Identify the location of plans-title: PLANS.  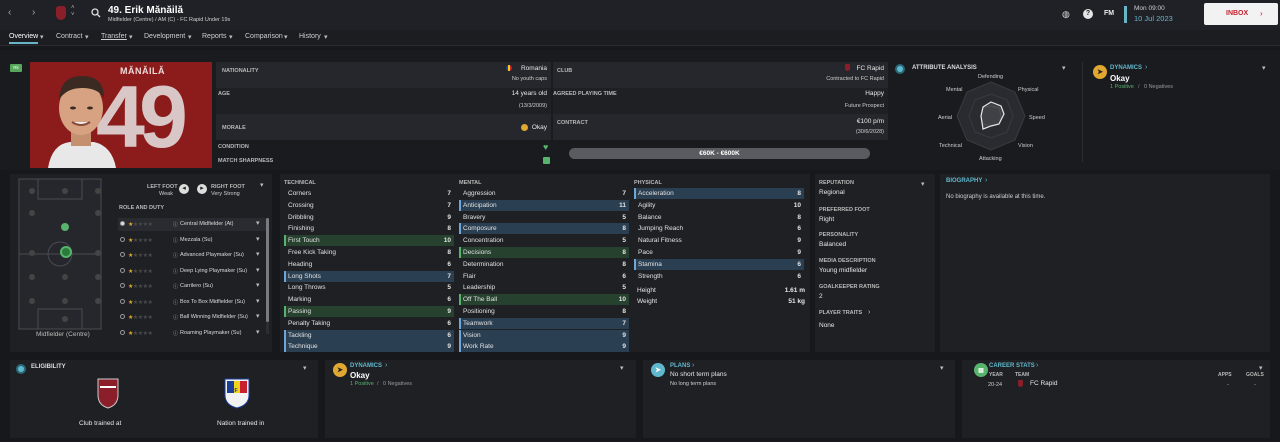
(680, 366).